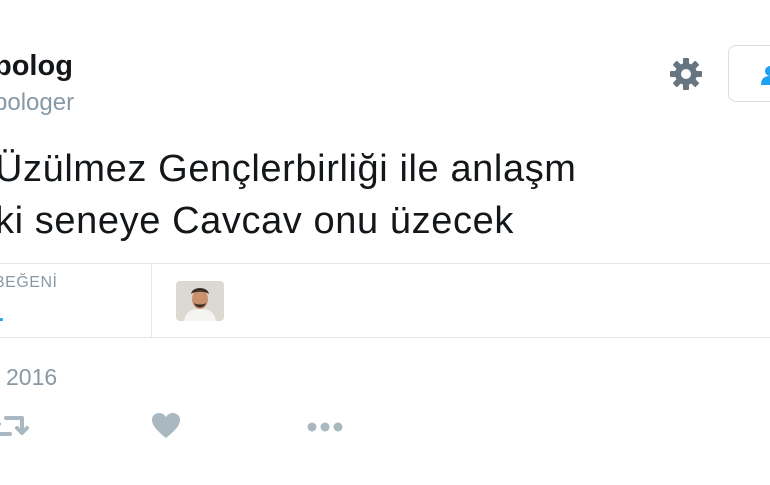 The width and height of the screenshot is (770, 485). I want to click on likes-count: 1, so click(2, 312).